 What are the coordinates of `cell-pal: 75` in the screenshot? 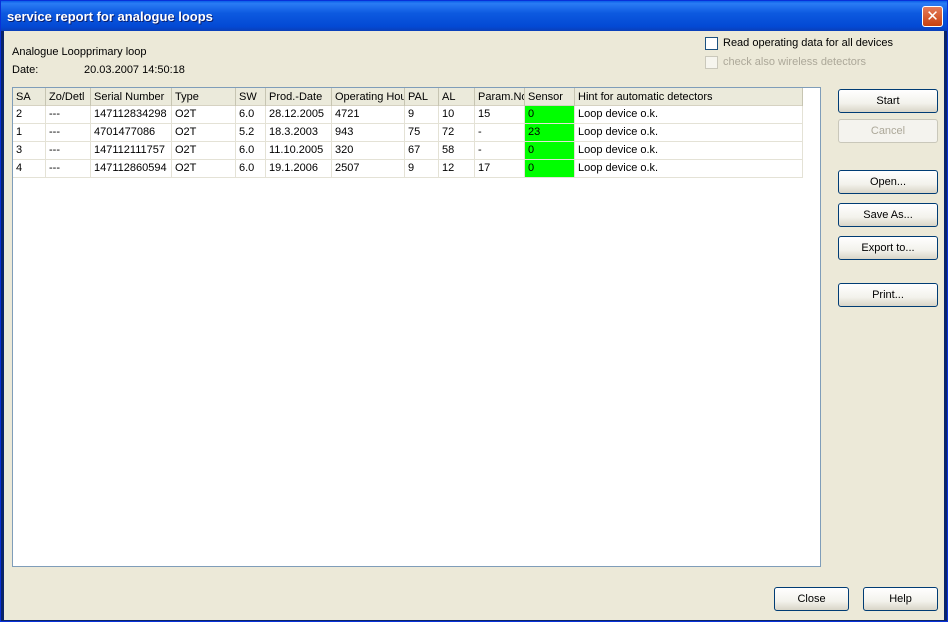 It's located at (422, 132).